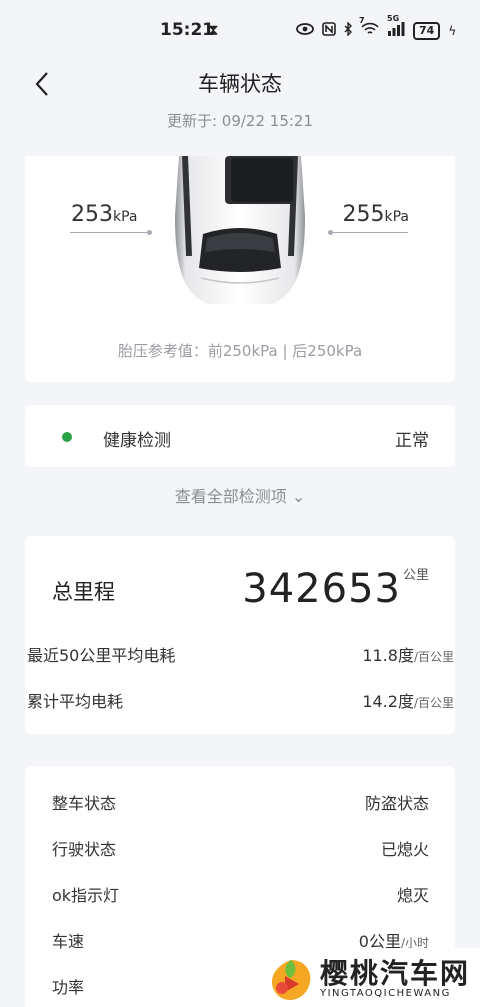 This screenshot has height=1007, width=480. Describe the element at coordinates (240, 351) in the screenshot. I see `tire-pressure-reference: 胎压参考值：前250kPa | 后250kPa` at that location.